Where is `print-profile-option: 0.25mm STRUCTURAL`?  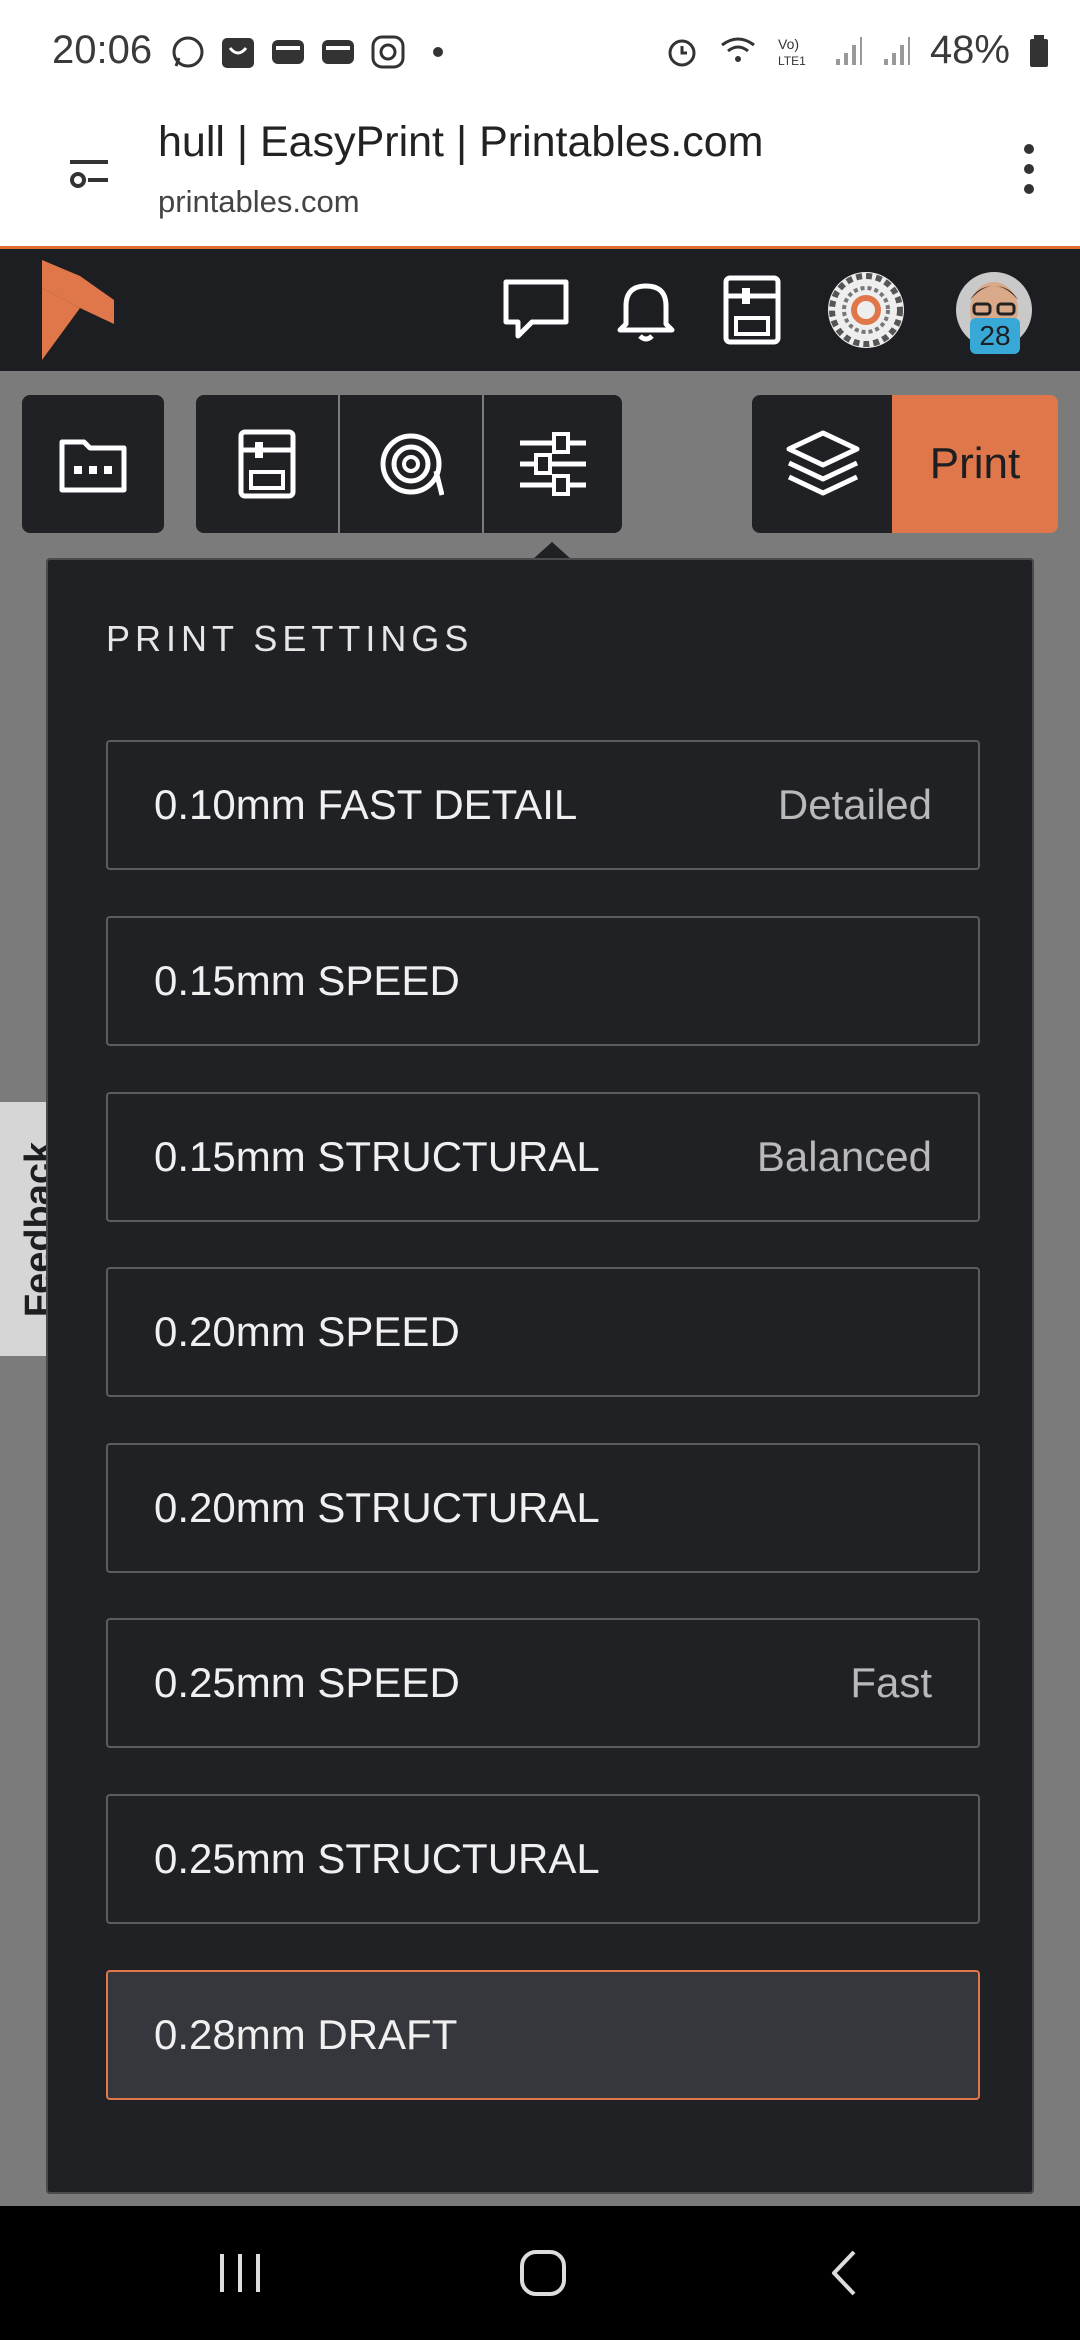
print-profile-option: 0.25mm STRUCTURAL is located at coordinates (543, 1859).